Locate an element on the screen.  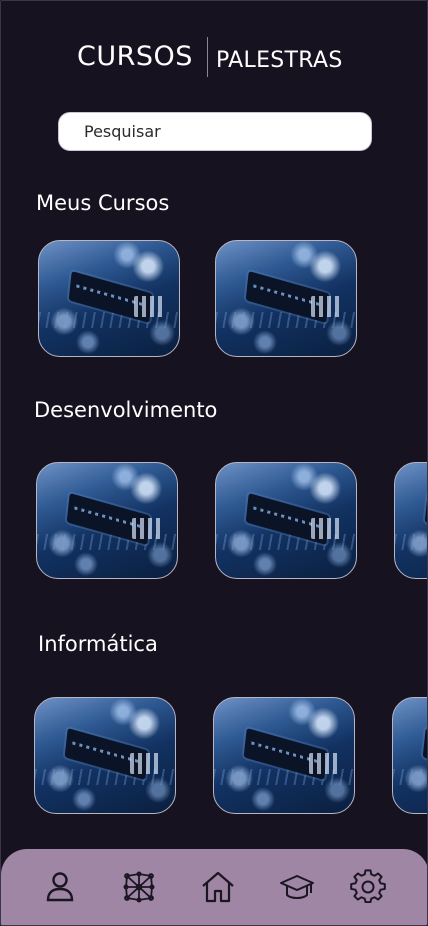
bottom-nav is located at coordinates (214, 887).